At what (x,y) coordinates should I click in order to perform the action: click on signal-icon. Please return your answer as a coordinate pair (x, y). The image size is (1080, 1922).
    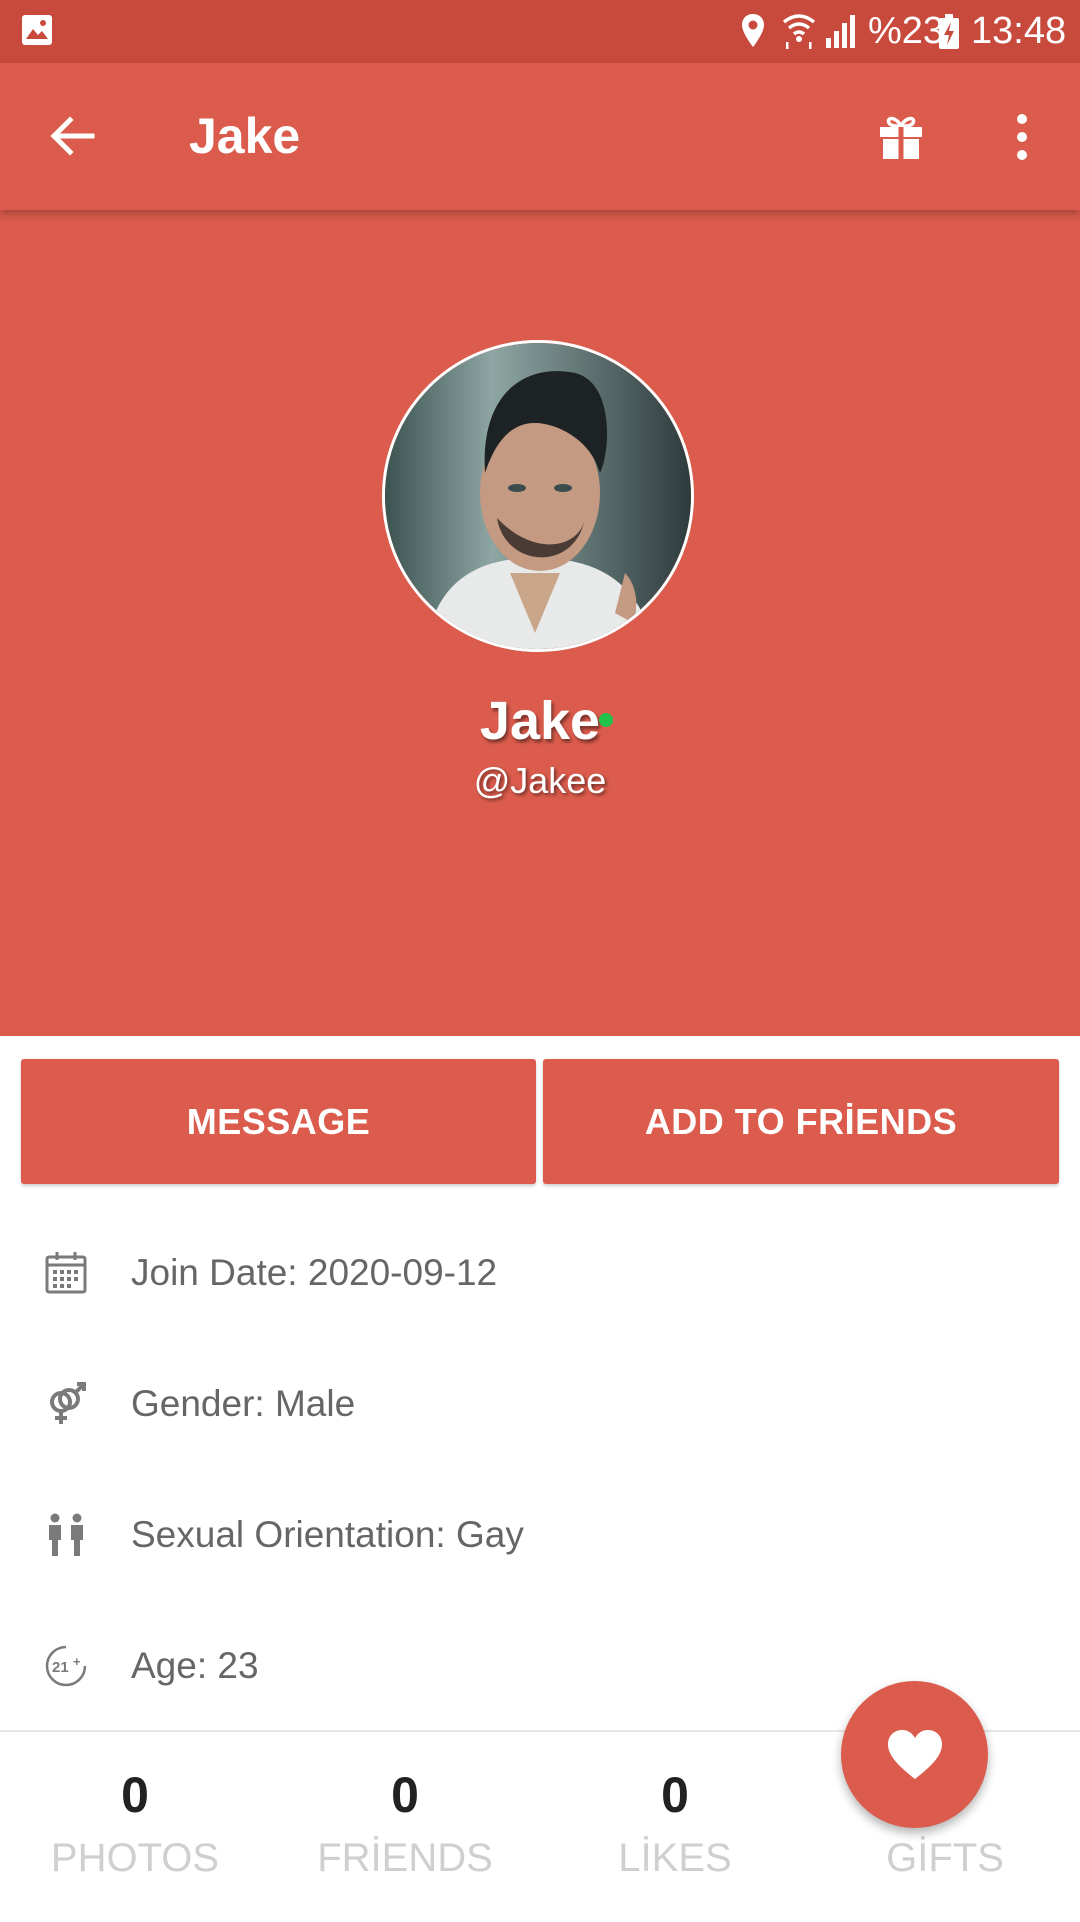
    Looking at the image, I should click on (840, 31).